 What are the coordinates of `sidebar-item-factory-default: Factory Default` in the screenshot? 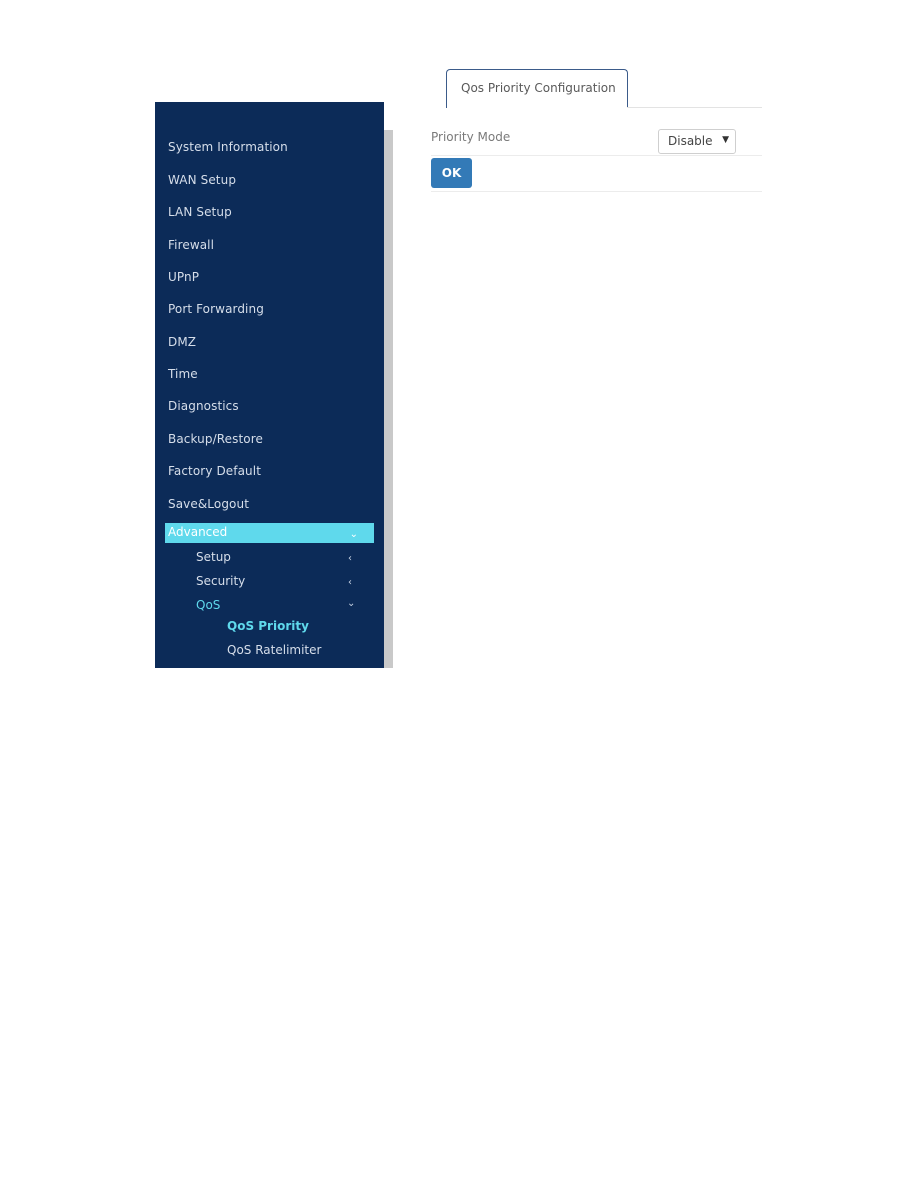 It's located at (214, 471).